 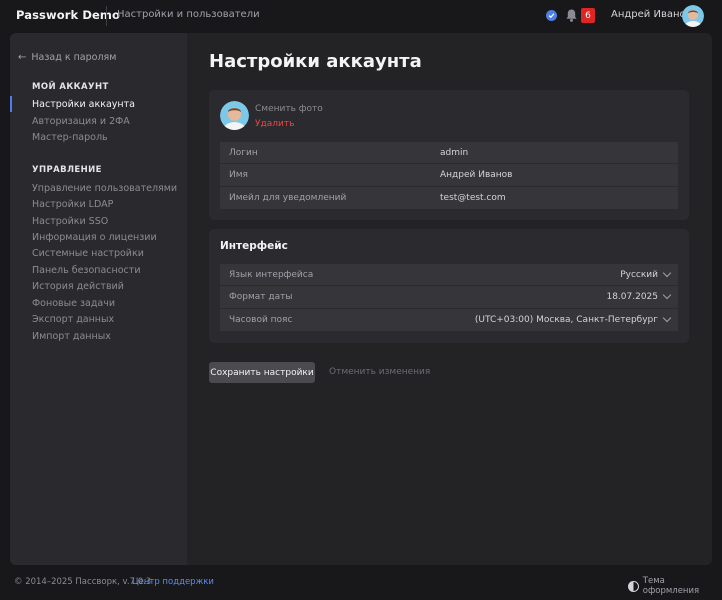 What do you see at coordinates (73, 303) in the screenshot?
I see `sidebar-item-background-tasks: Фоновые задачи` at bounding box center [73, 303].